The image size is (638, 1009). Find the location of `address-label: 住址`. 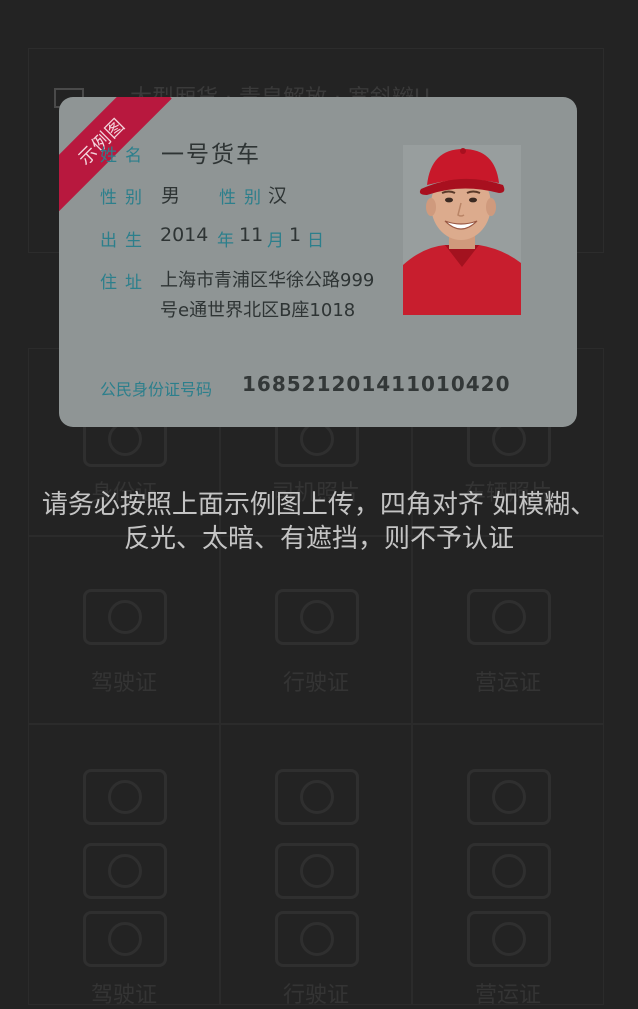

address-label: 住址 is located at coordinates (125, 283).